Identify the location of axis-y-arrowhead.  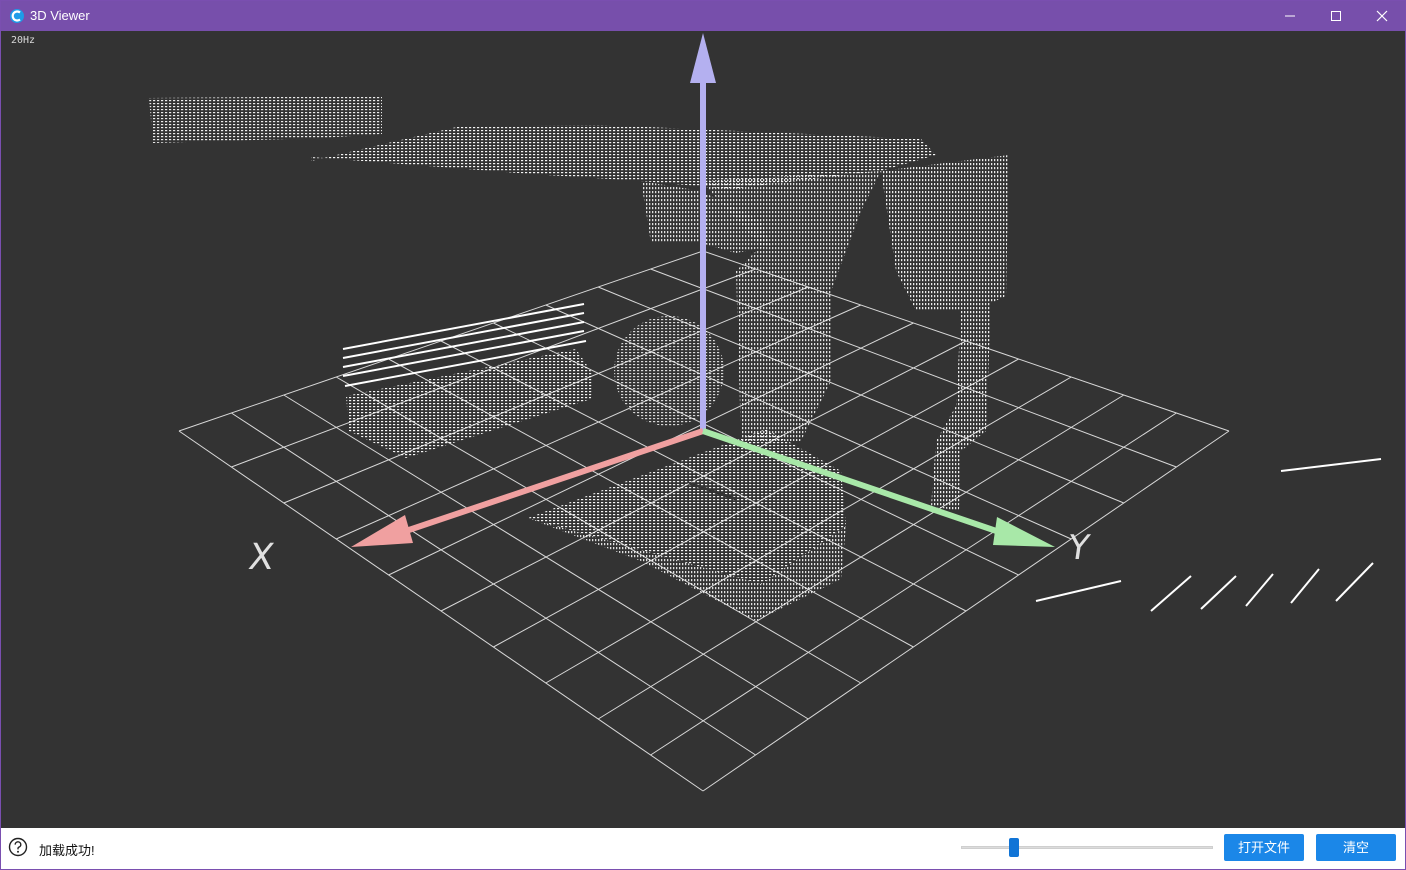
(1024, 532).